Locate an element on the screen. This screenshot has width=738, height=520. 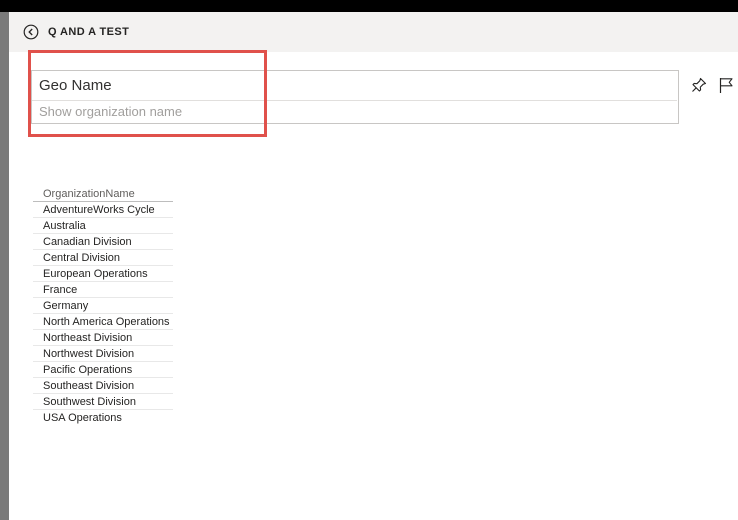
table-row: Germany is located at coordinates (103, 306).